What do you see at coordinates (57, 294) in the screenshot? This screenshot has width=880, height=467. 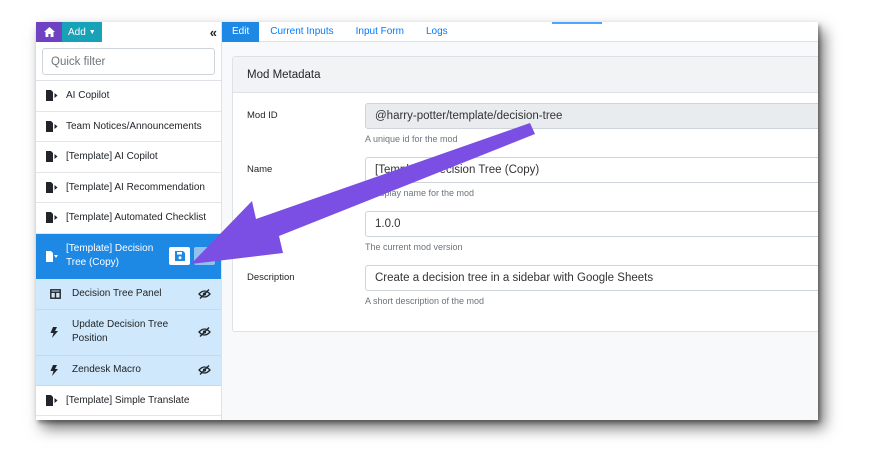 I see `panel-icon` at bounding box center [57, 294].